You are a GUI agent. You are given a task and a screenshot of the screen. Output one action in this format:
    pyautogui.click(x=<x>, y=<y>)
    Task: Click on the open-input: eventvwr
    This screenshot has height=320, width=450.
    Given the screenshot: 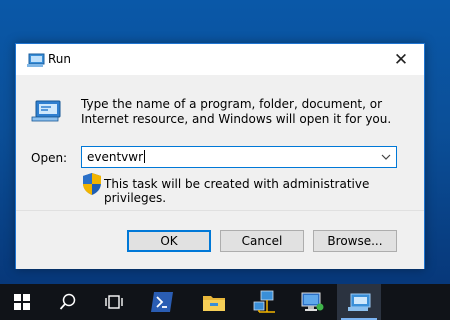 What is the action you would take?
    pyautogui.click(x=116, y=157)
    